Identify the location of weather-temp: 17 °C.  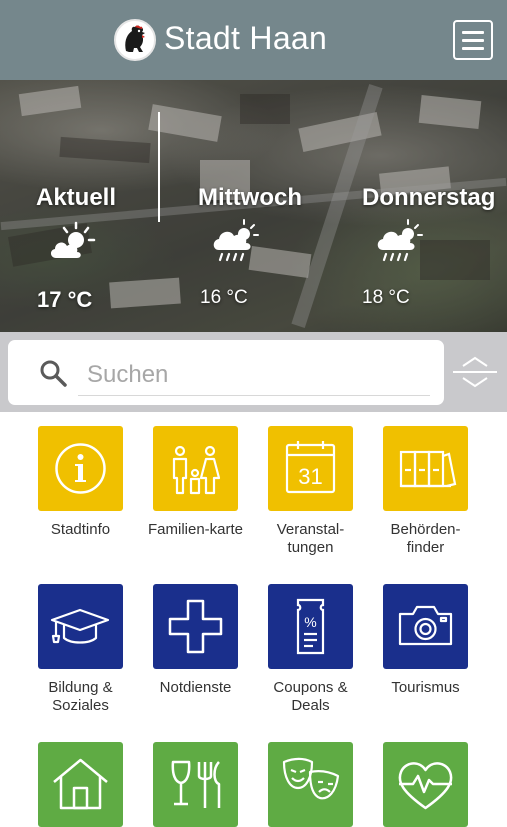
(65, 299).